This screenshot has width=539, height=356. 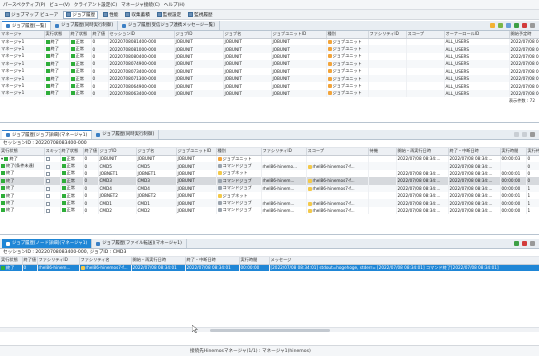 I want to click on menu-item-0: パースペクティブ(P), so click(x=24, y=5).